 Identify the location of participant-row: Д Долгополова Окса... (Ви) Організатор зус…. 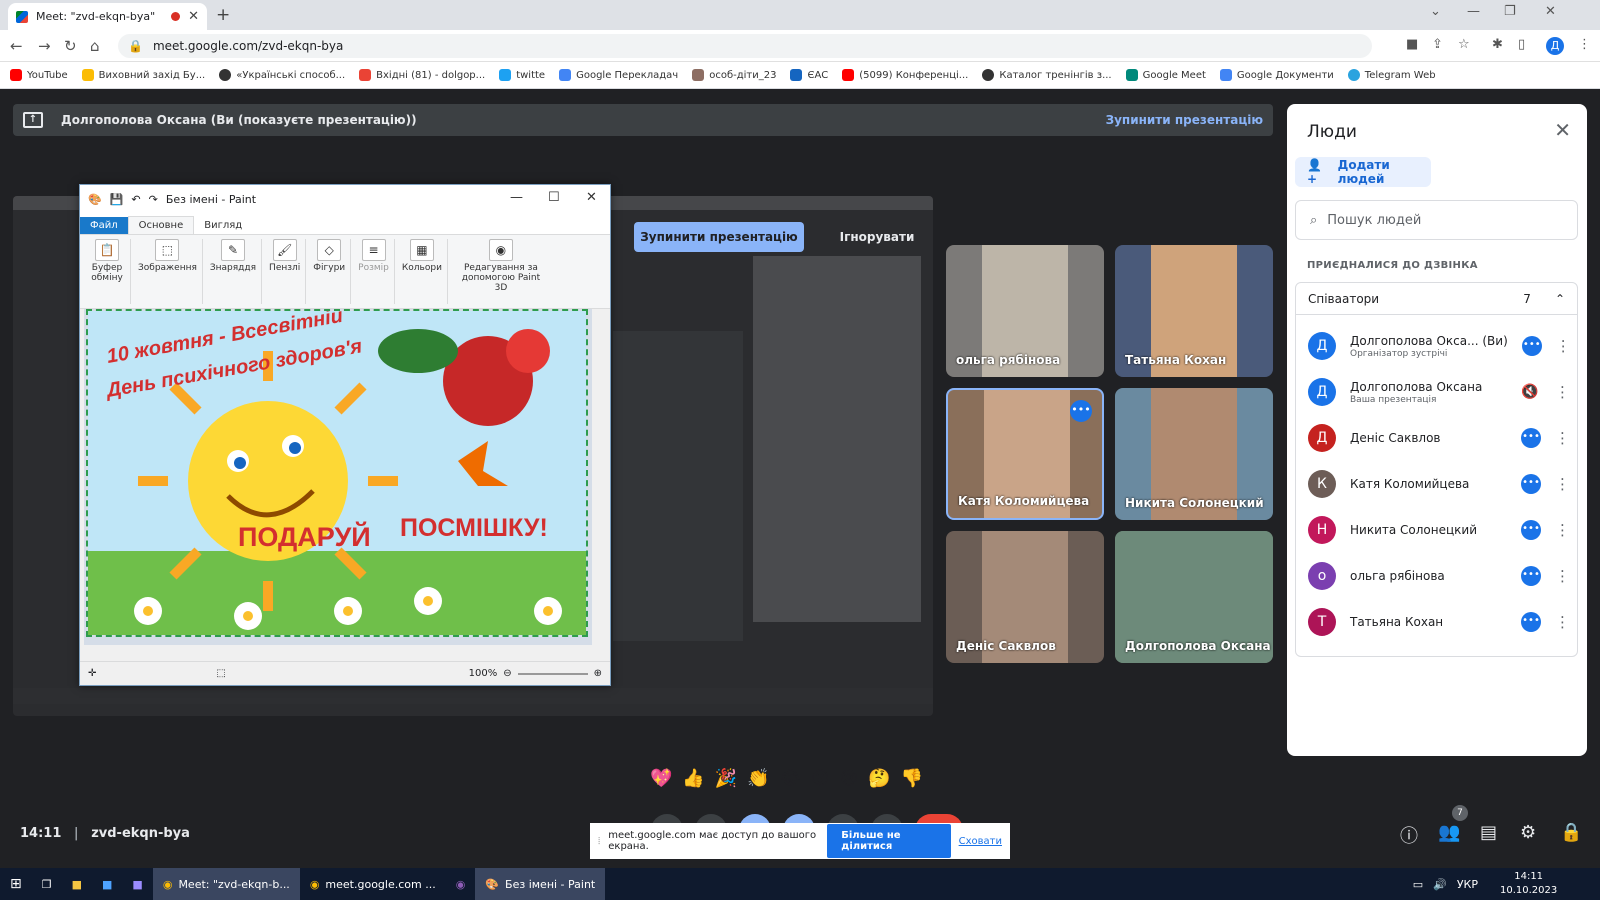
(1436, 346).